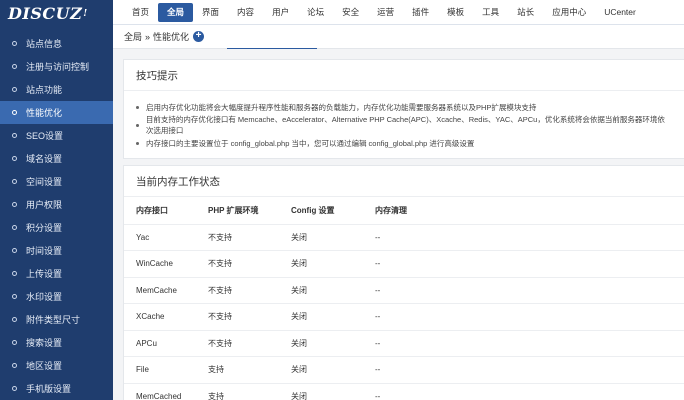  What do you see at coordinates (160, 391) in the screenshot?
I see `table-cell: MemCached` at bounding box center [160, 391].